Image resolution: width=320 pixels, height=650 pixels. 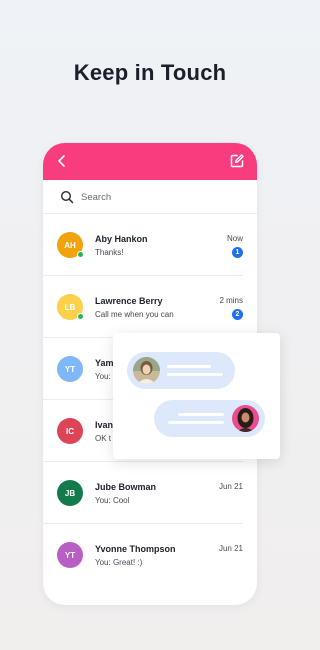 I want to click on search-icon, so click(x=67, y=197).